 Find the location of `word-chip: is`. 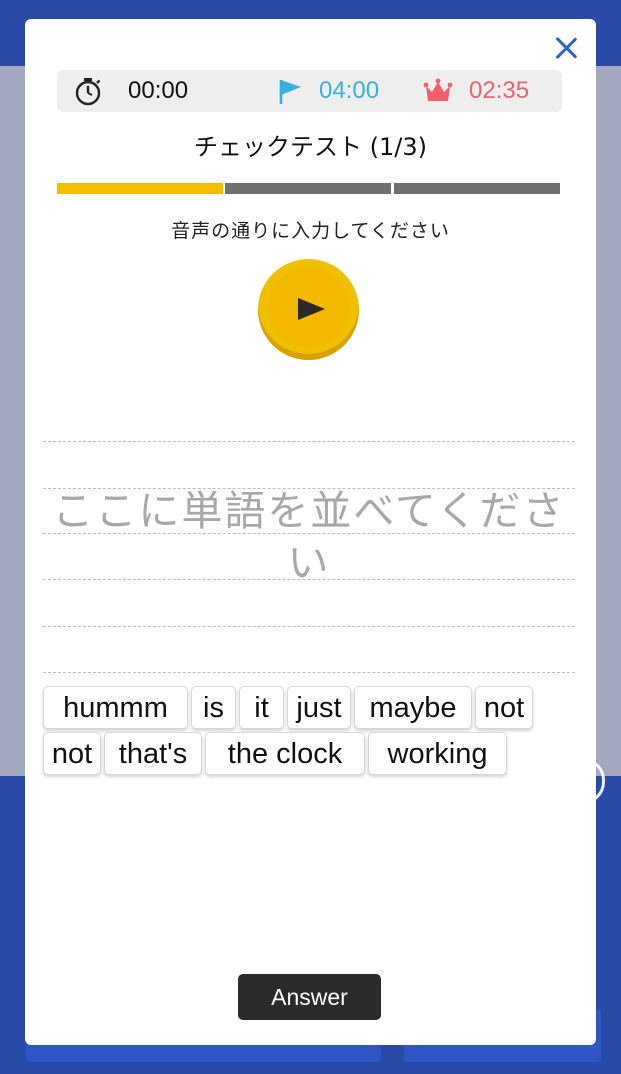

word-chip: is is located at coordinates (213, 707).